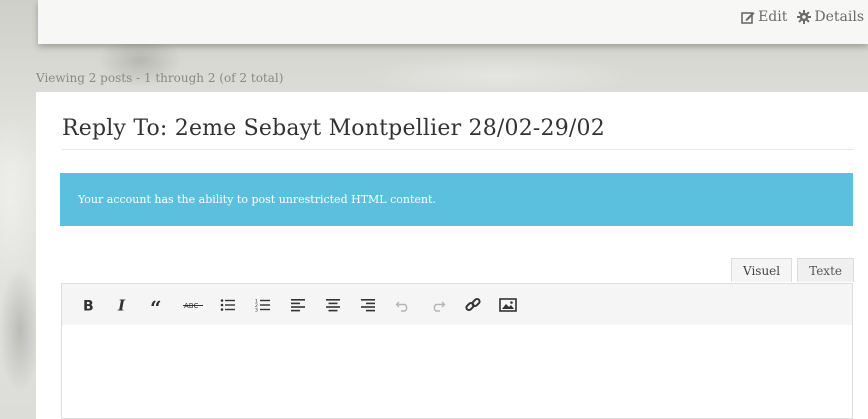  Describe the element at coordinates (748, 18) in the screenshot. I see `edit-icon` at that location.